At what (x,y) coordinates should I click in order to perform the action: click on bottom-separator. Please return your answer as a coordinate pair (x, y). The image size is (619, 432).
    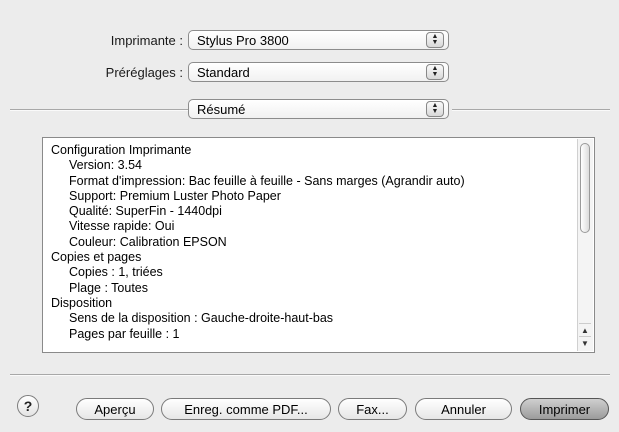
    Looking at the image, I should click on (310, 375).